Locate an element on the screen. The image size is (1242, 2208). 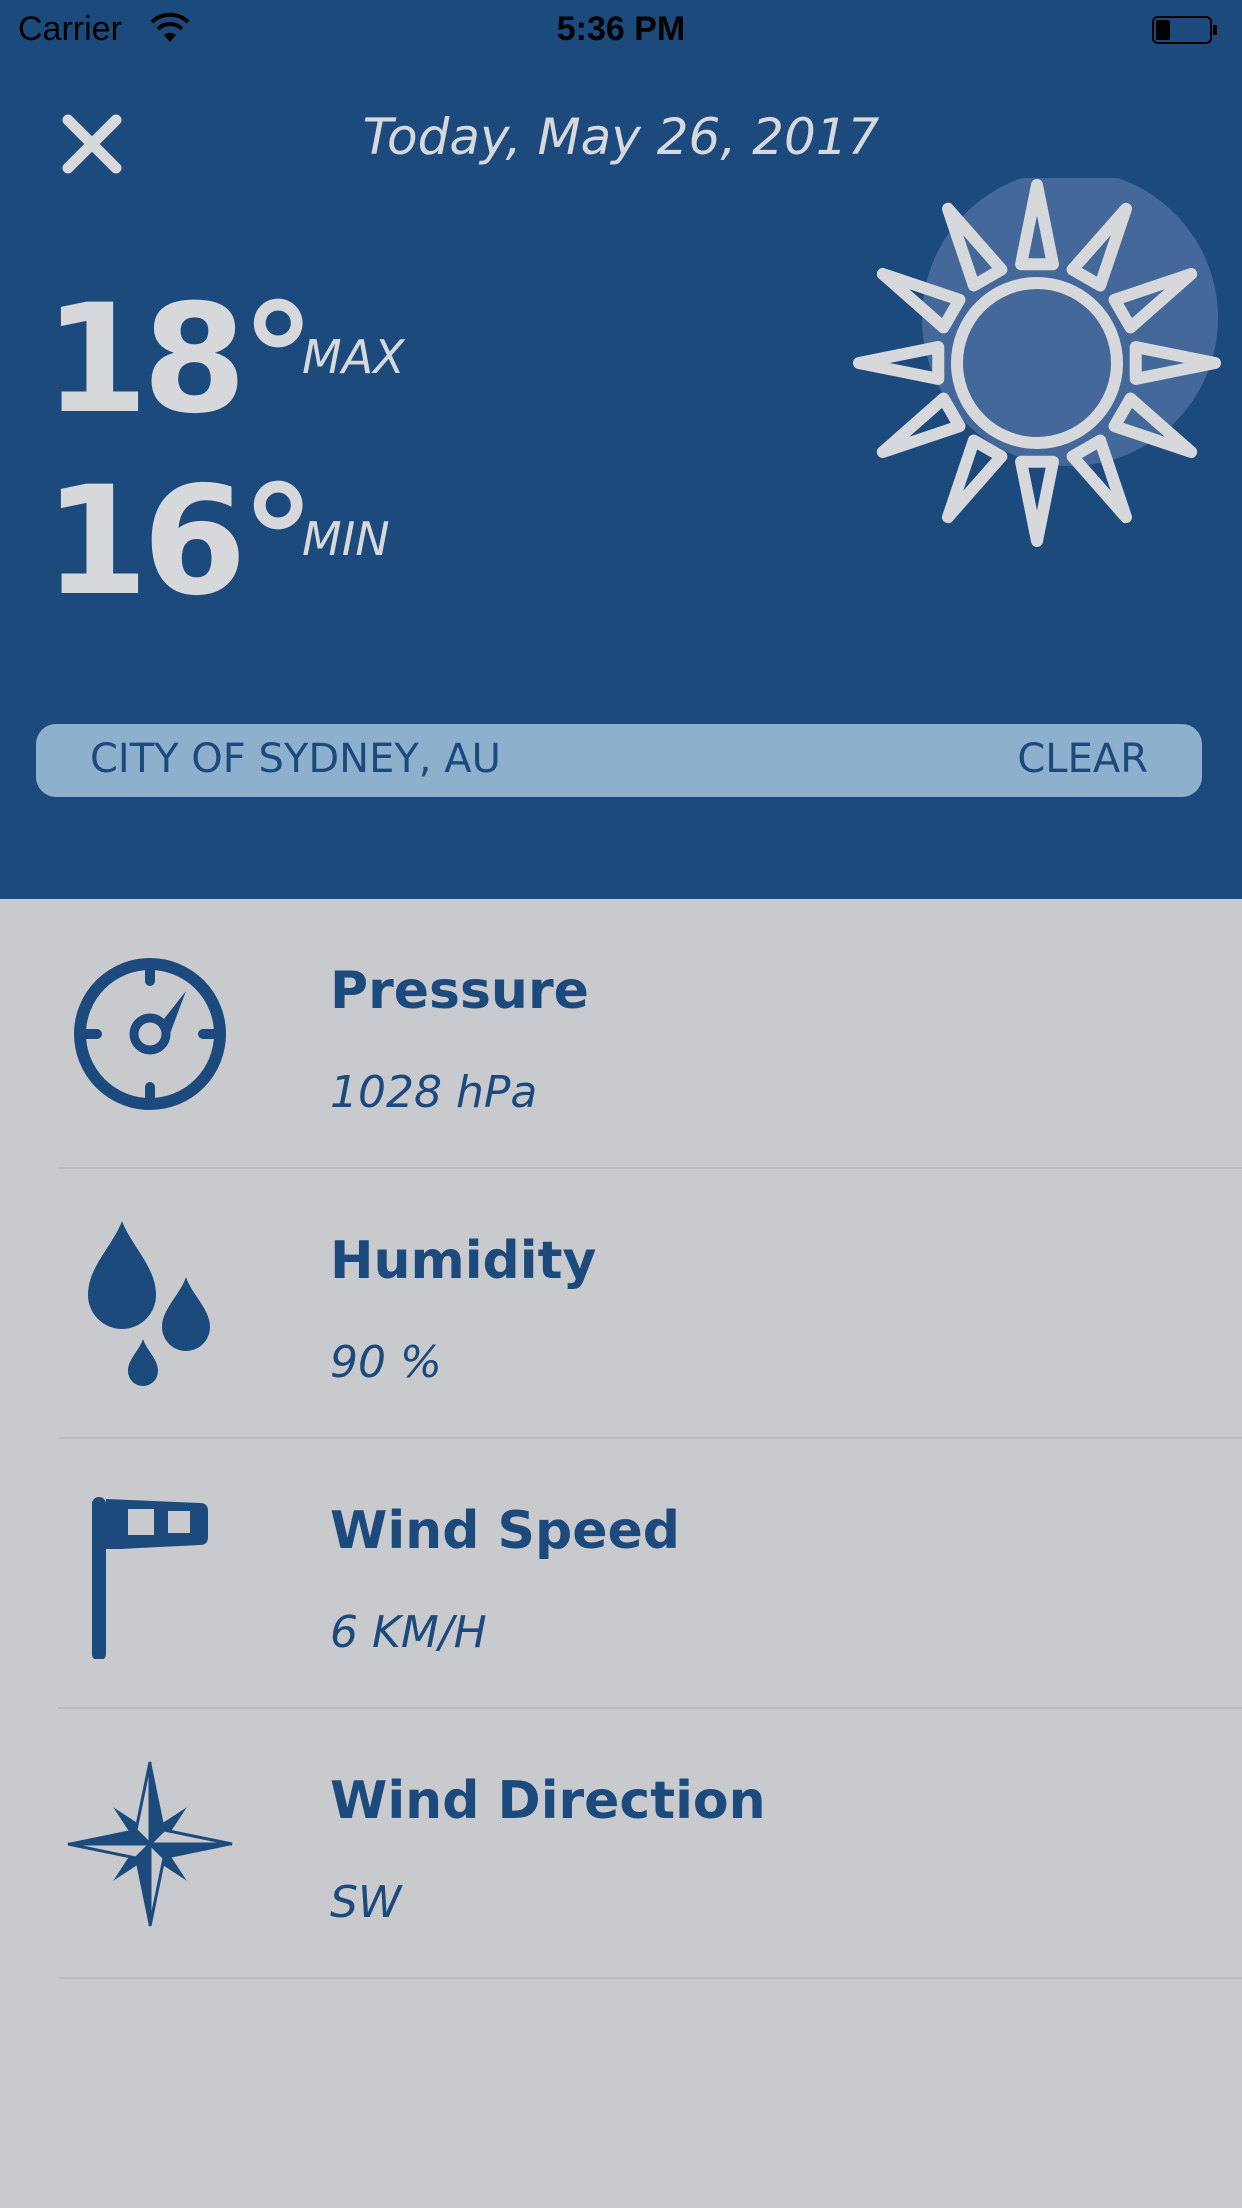
min-temperature-label: MIN is located at coordinates (346, 539).